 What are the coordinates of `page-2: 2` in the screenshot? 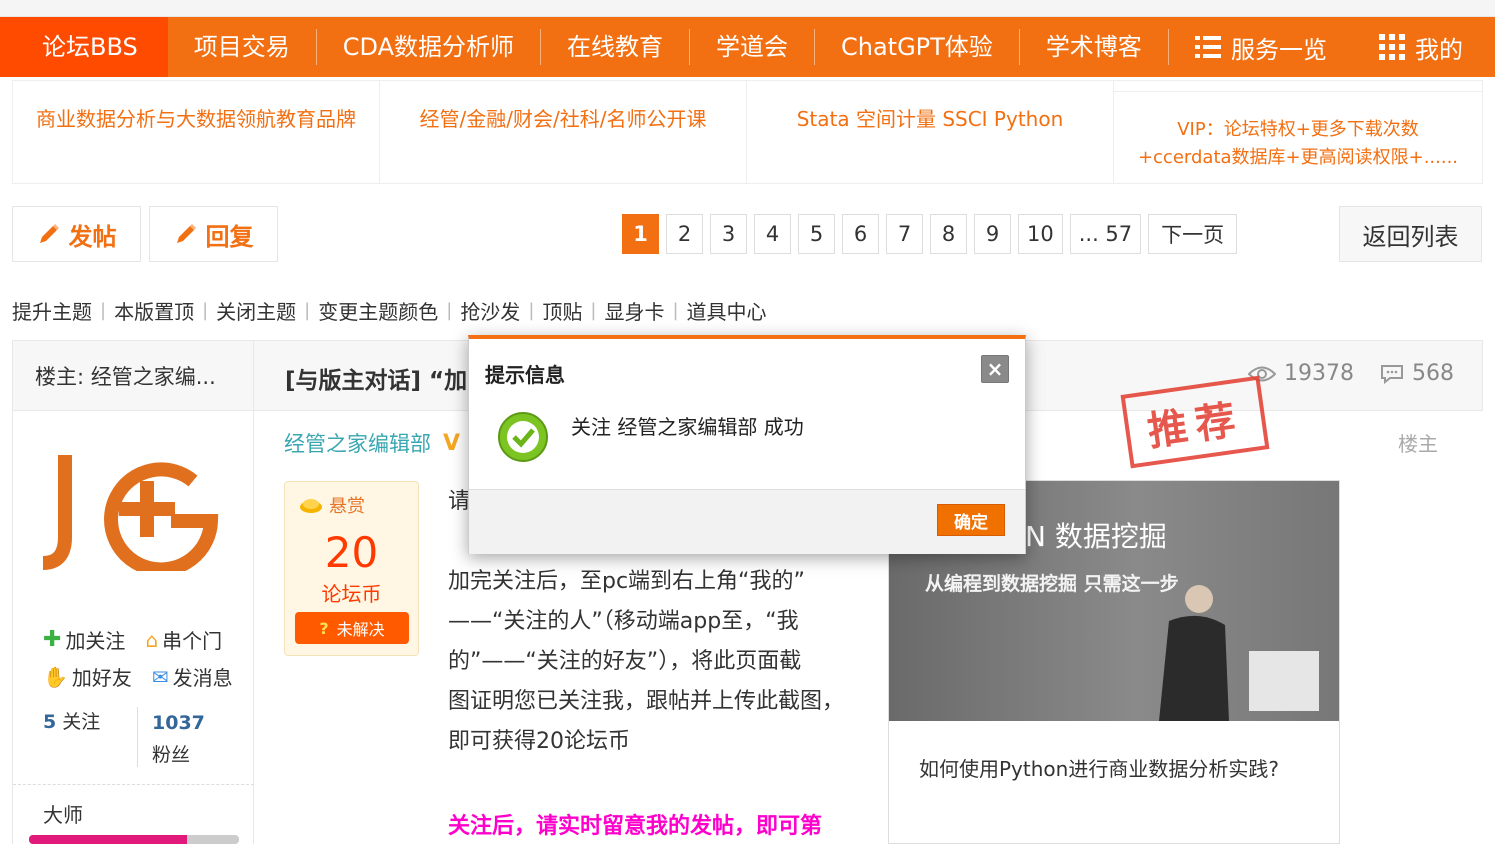 It's located at (684, 234).